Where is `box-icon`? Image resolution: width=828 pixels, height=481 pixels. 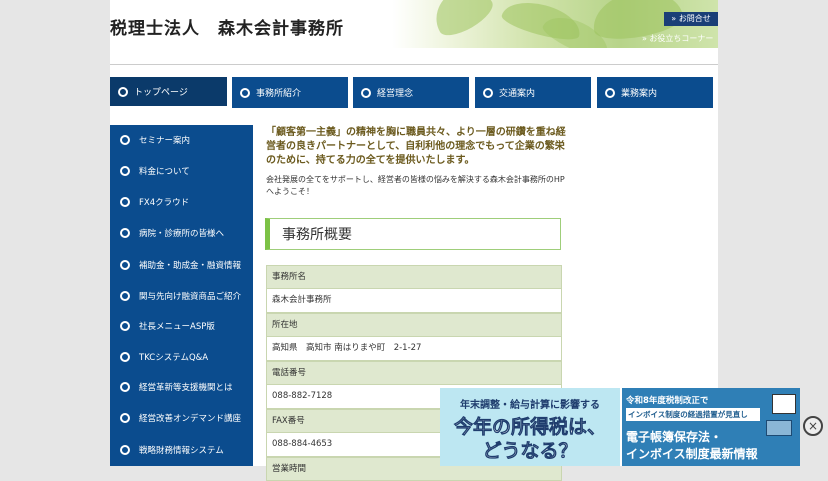 box-icon is located at coordinates (779, 428).